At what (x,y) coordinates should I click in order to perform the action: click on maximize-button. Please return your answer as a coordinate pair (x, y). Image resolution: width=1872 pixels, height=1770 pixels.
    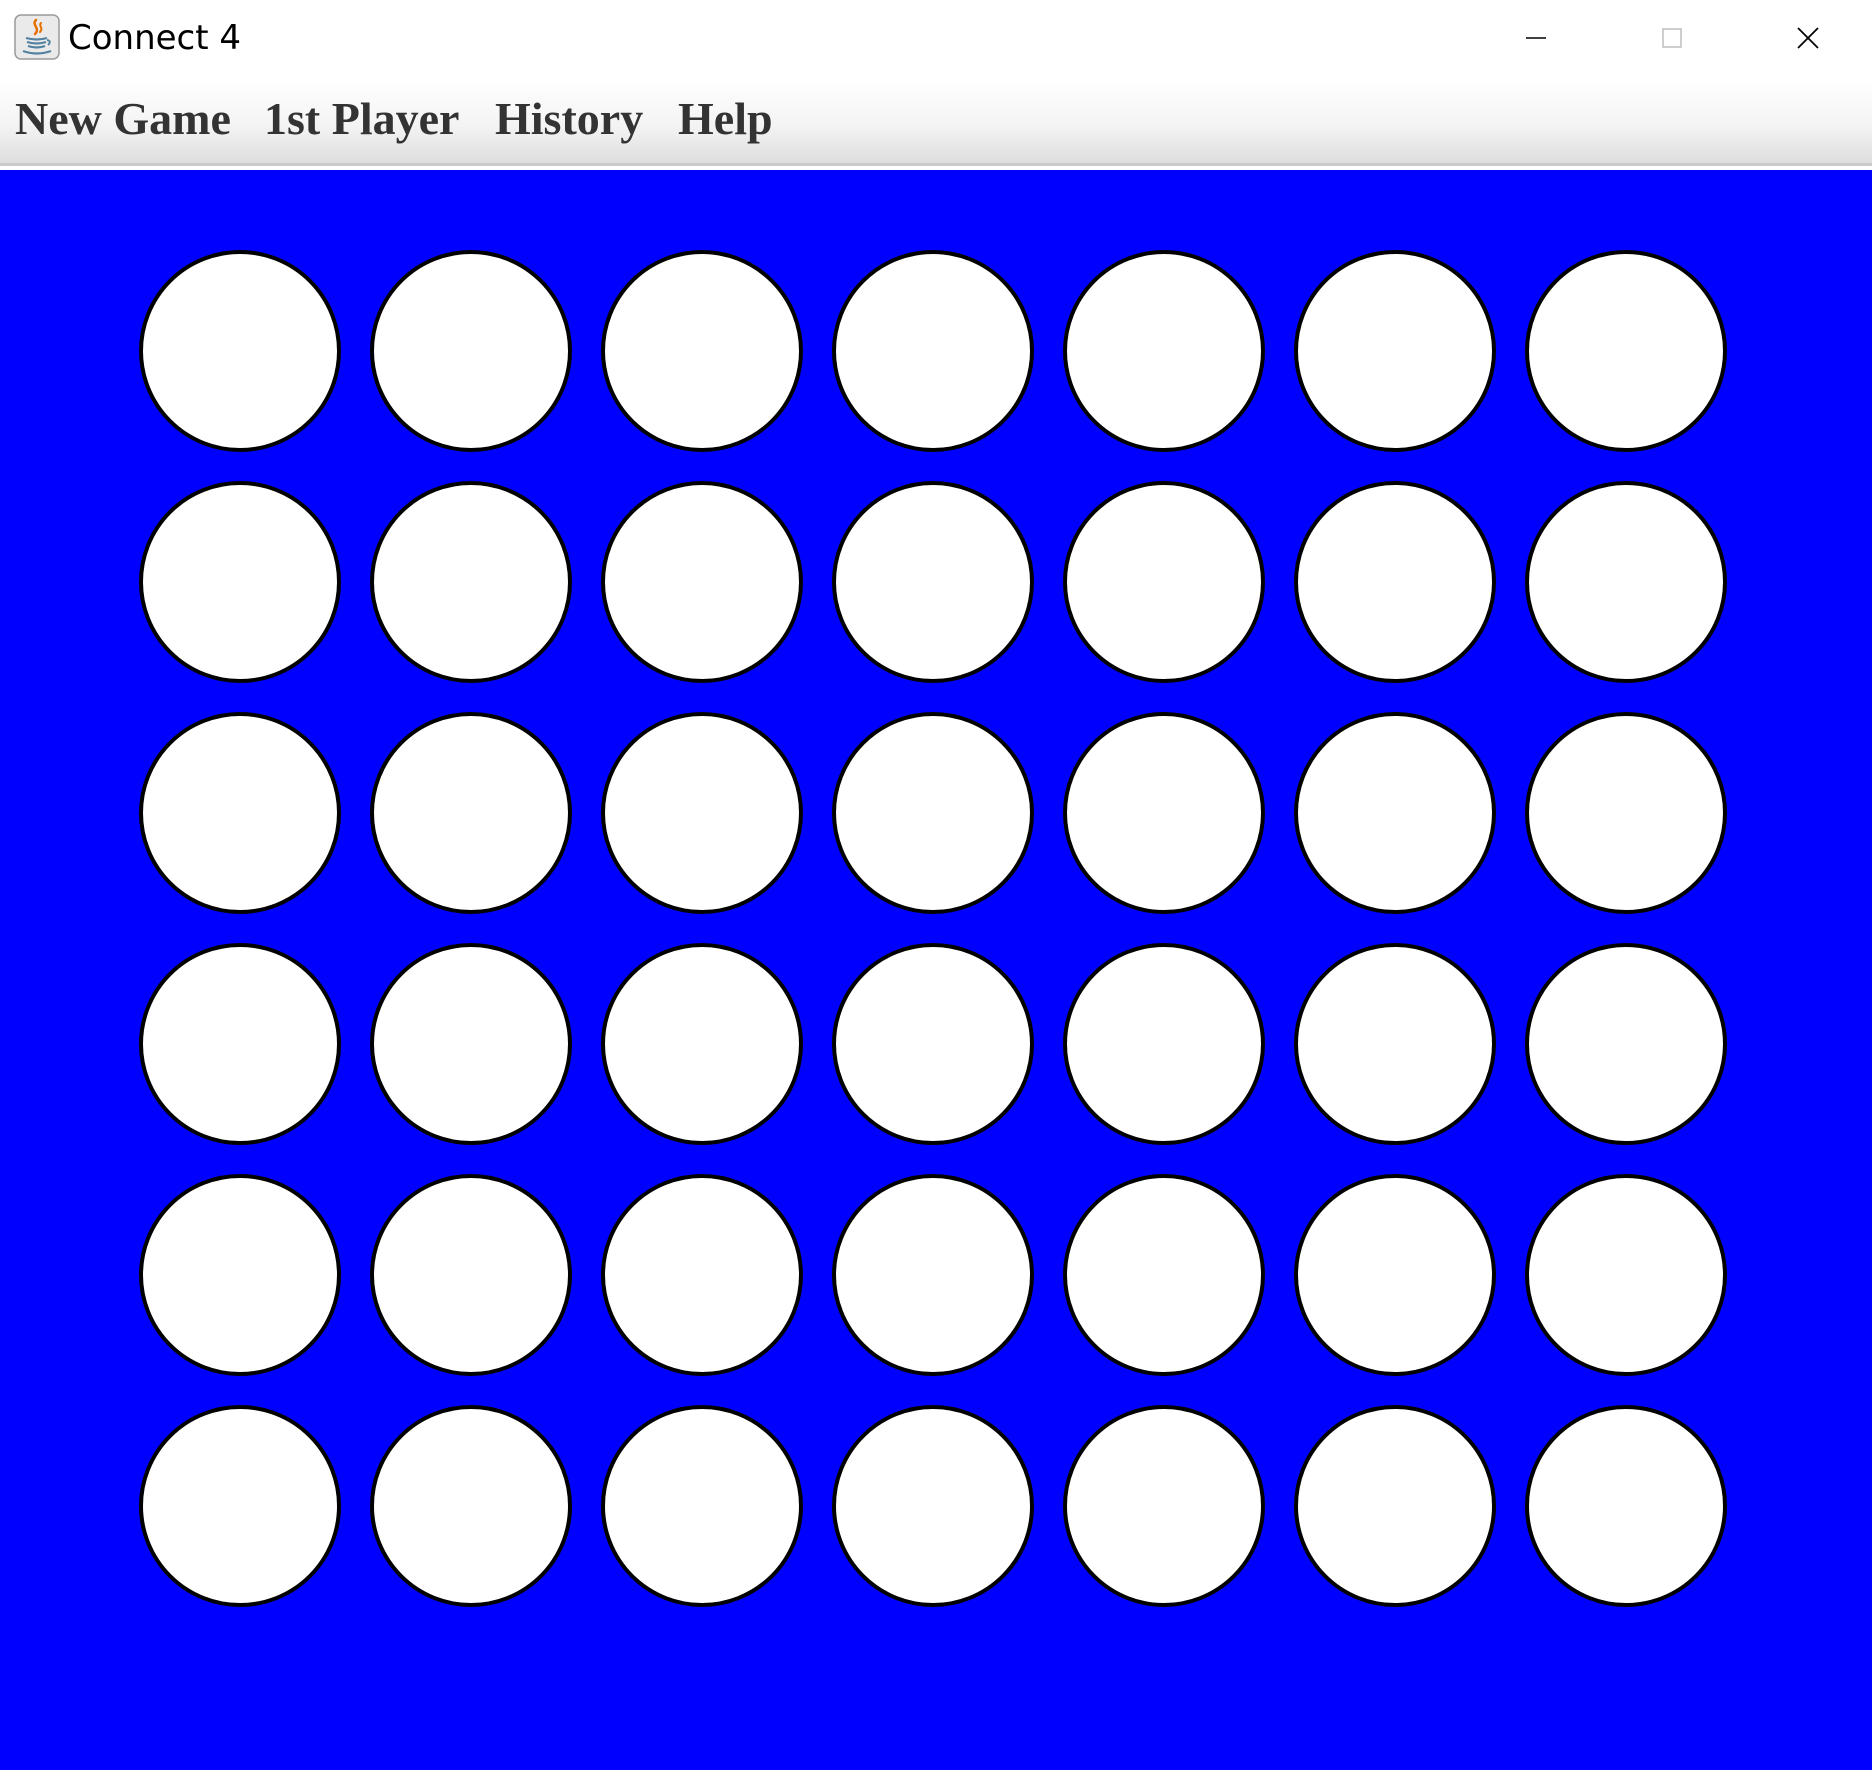
    Looking at the image, I should click on (1672, 38).